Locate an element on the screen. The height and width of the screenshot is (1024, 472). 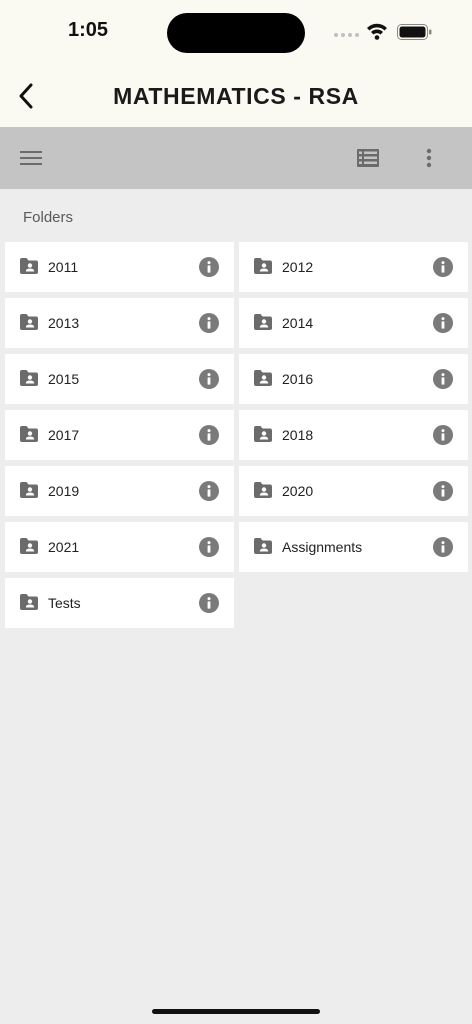
folder-card: 2021 is located at coordinates (119, 547).